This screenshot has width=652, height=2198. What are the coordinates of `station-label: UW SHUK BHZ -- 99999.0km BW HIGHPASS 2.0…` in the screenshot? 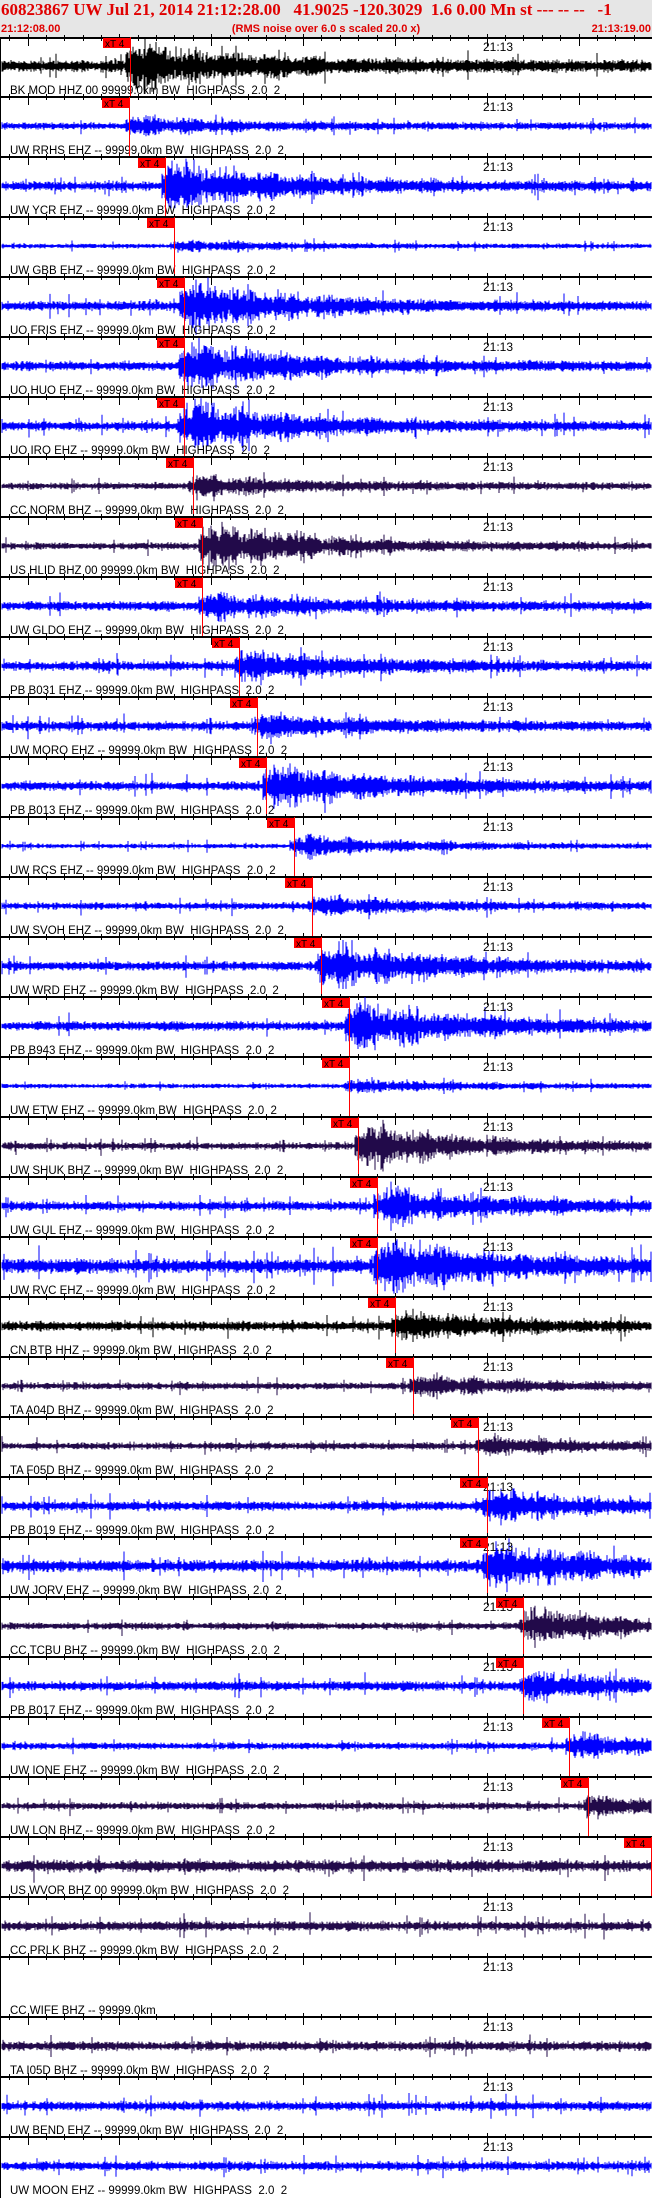 It's located at (146, 1171).